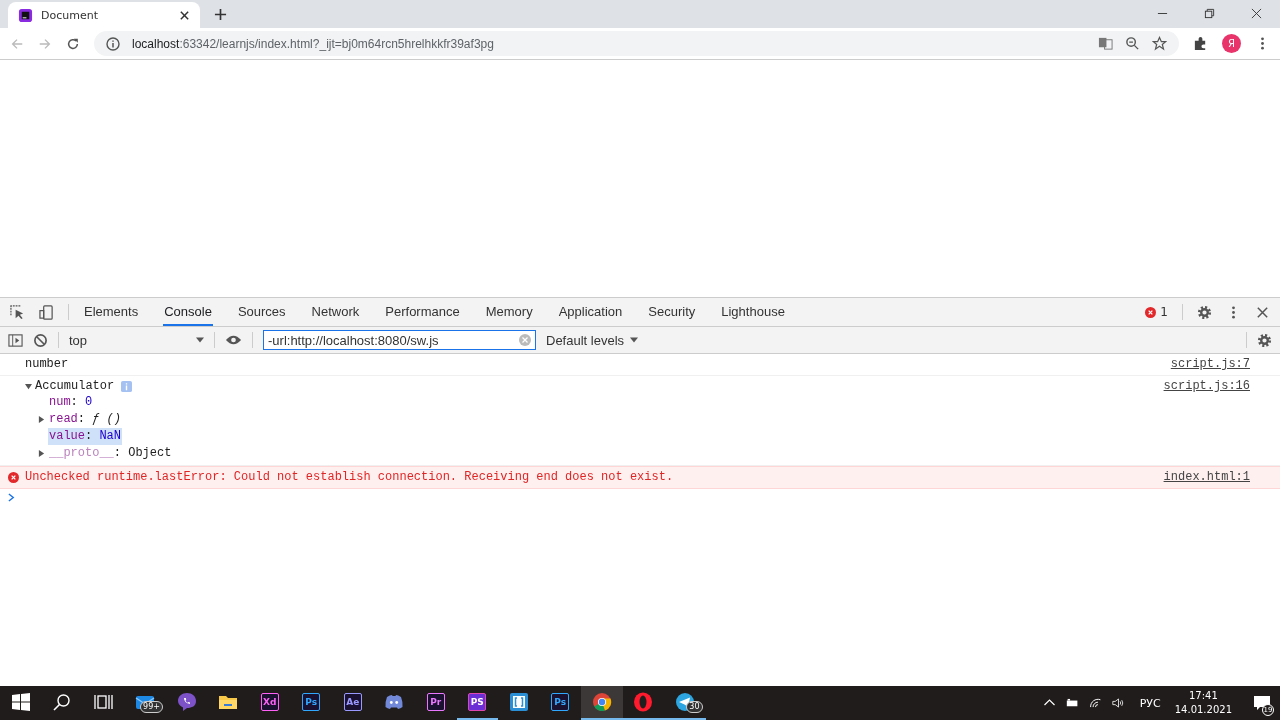  Describe the element at coordinates (1072, 703) in the screenshot. I see `battery-icon` at that location.